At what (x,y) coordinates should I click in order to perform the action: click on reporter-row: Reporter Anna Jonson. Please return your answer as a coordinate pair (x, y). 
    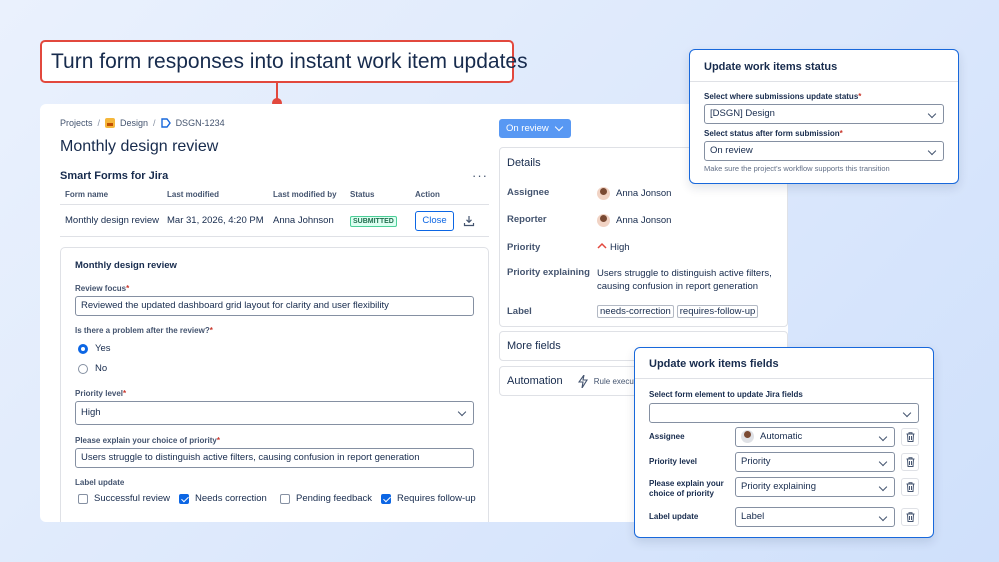
    Looking at the image, I should click on (589, 220).